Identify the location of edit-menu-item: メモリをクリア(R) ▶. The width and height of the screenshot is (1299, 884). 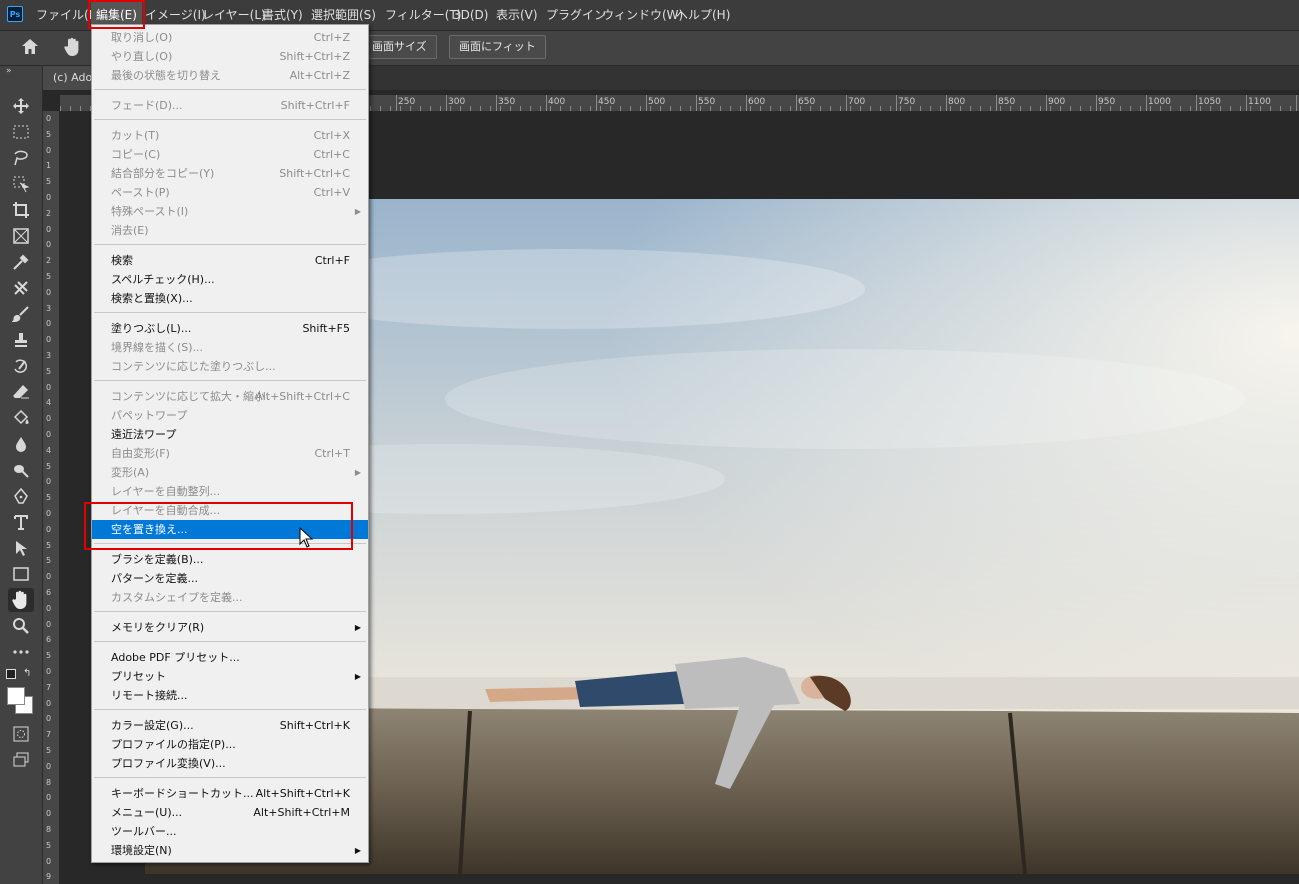
(230, 627).